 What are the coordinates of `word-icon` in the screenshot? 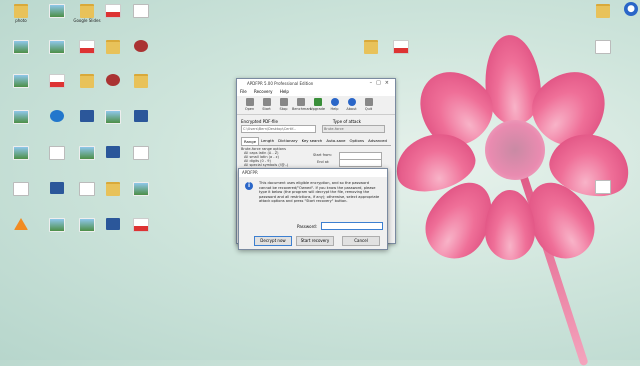 It's located at (57, 188).